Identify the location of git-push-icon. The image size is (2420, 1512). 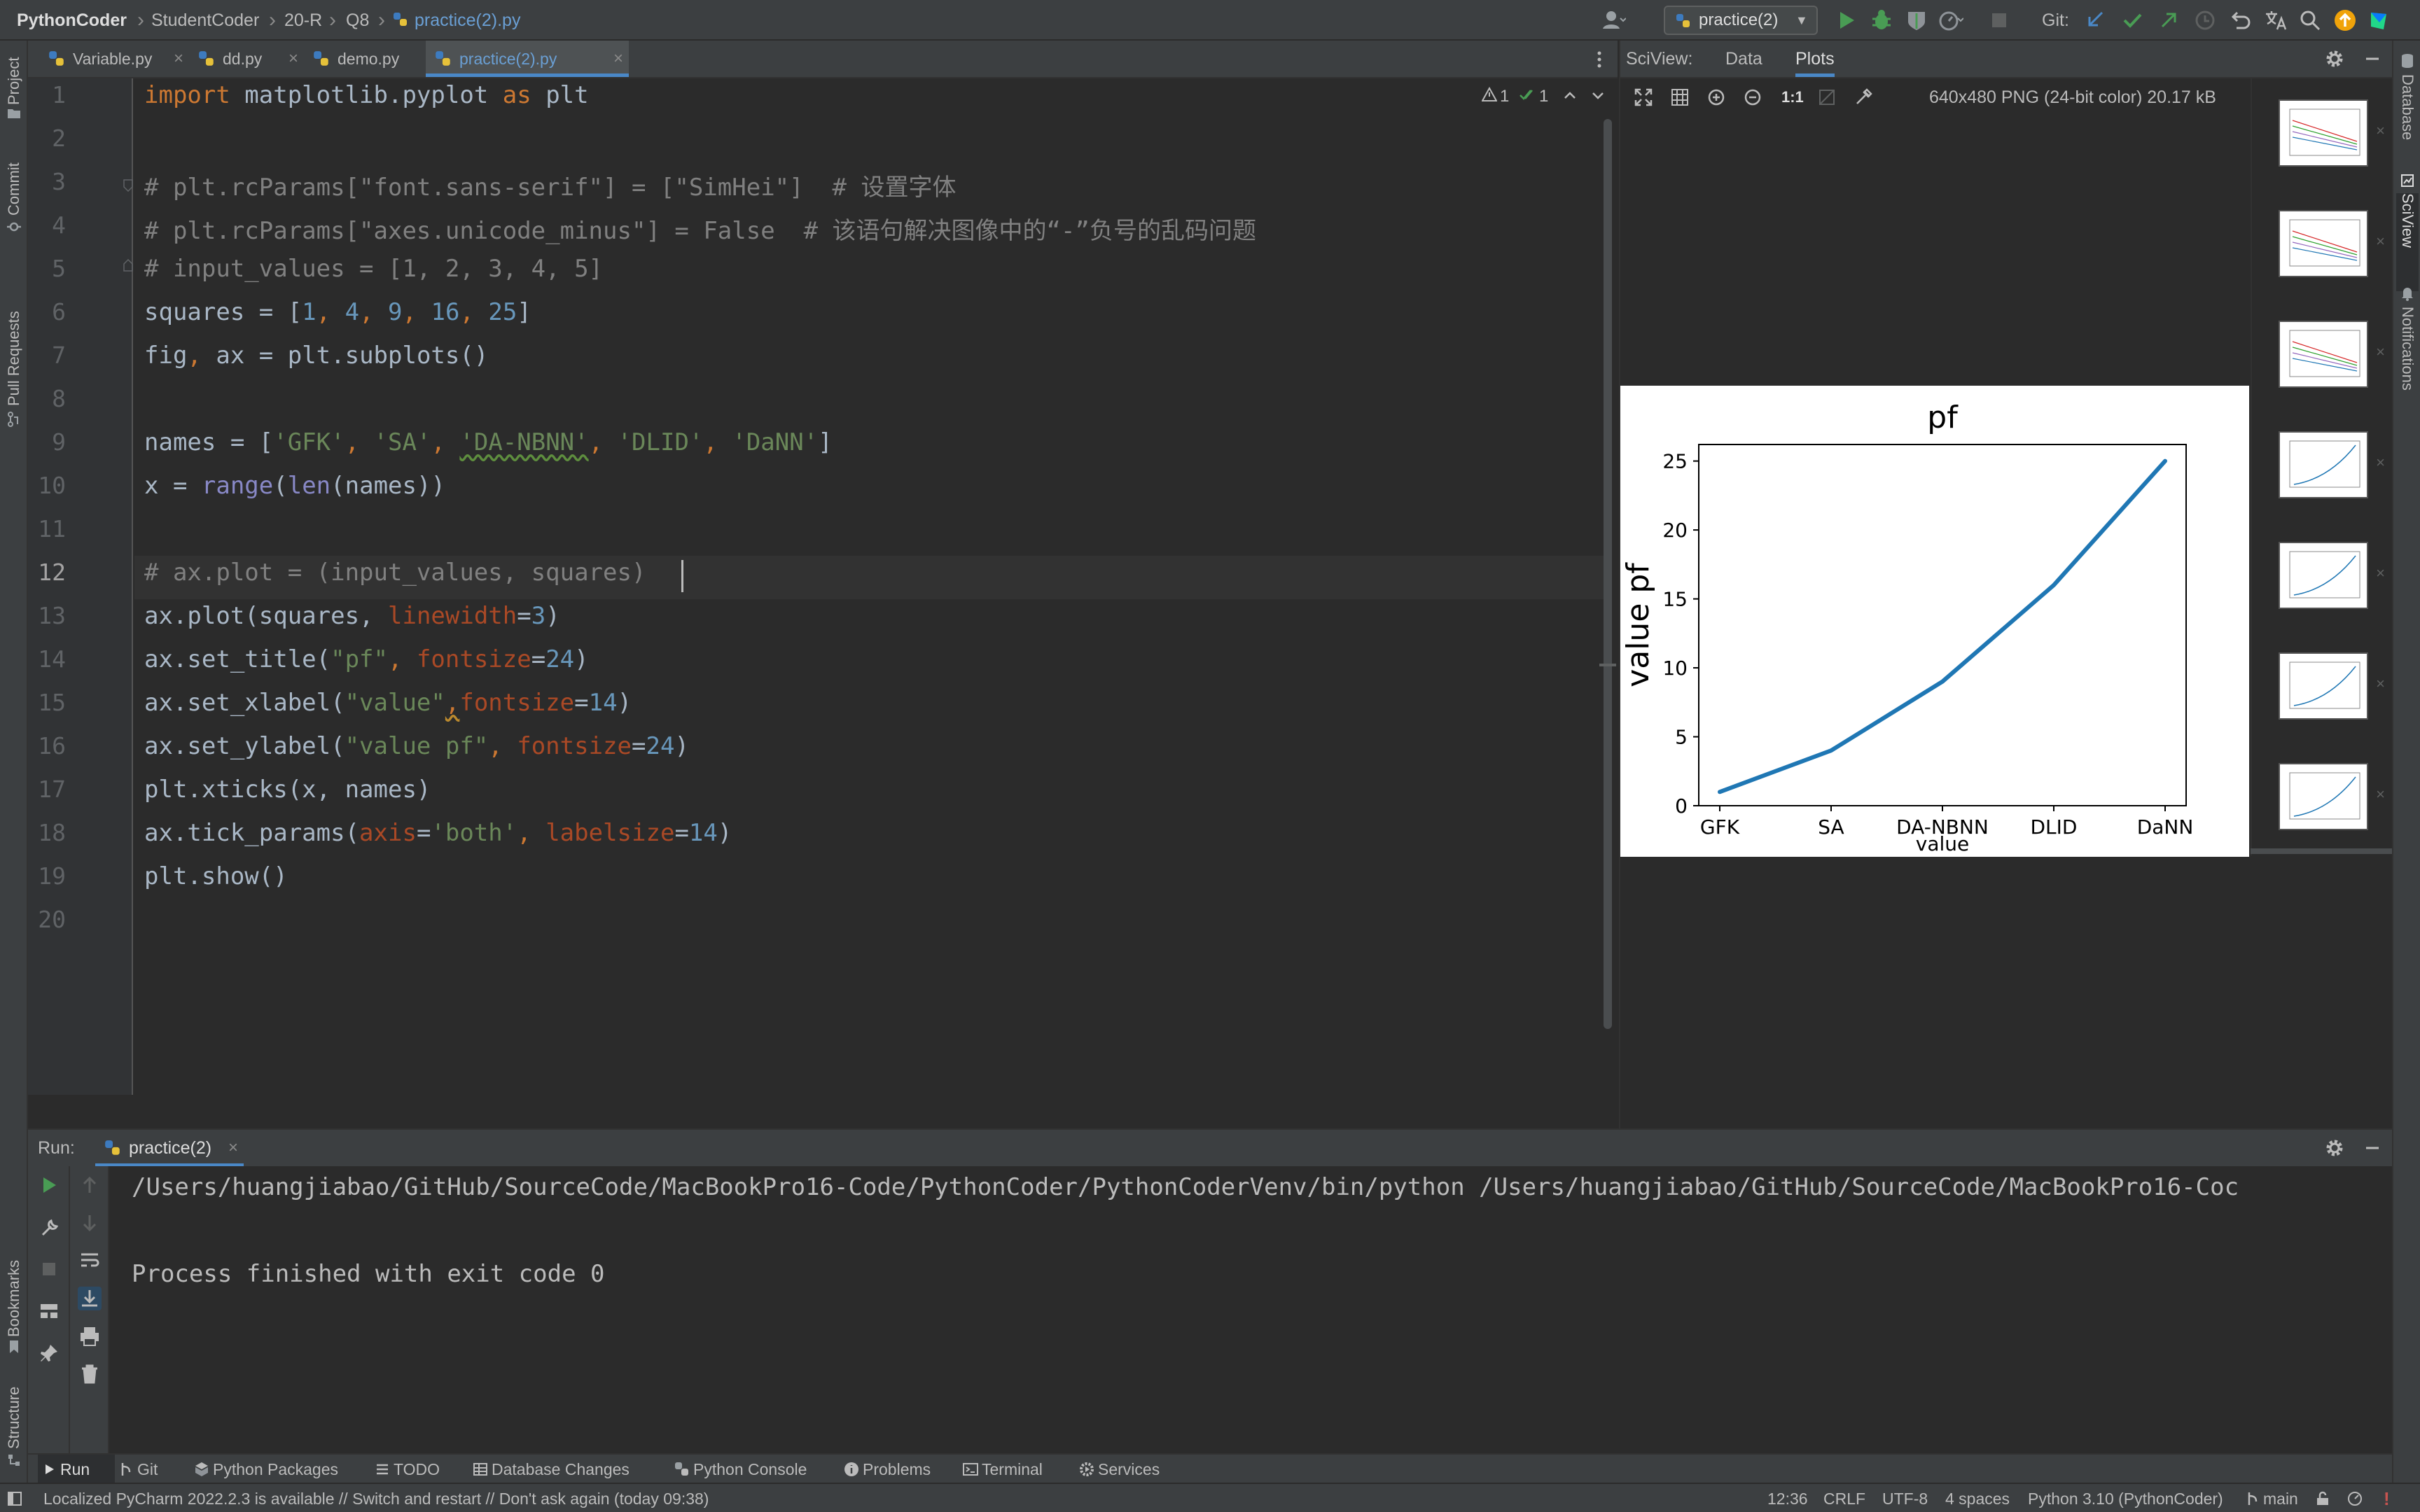
(2168, 20).